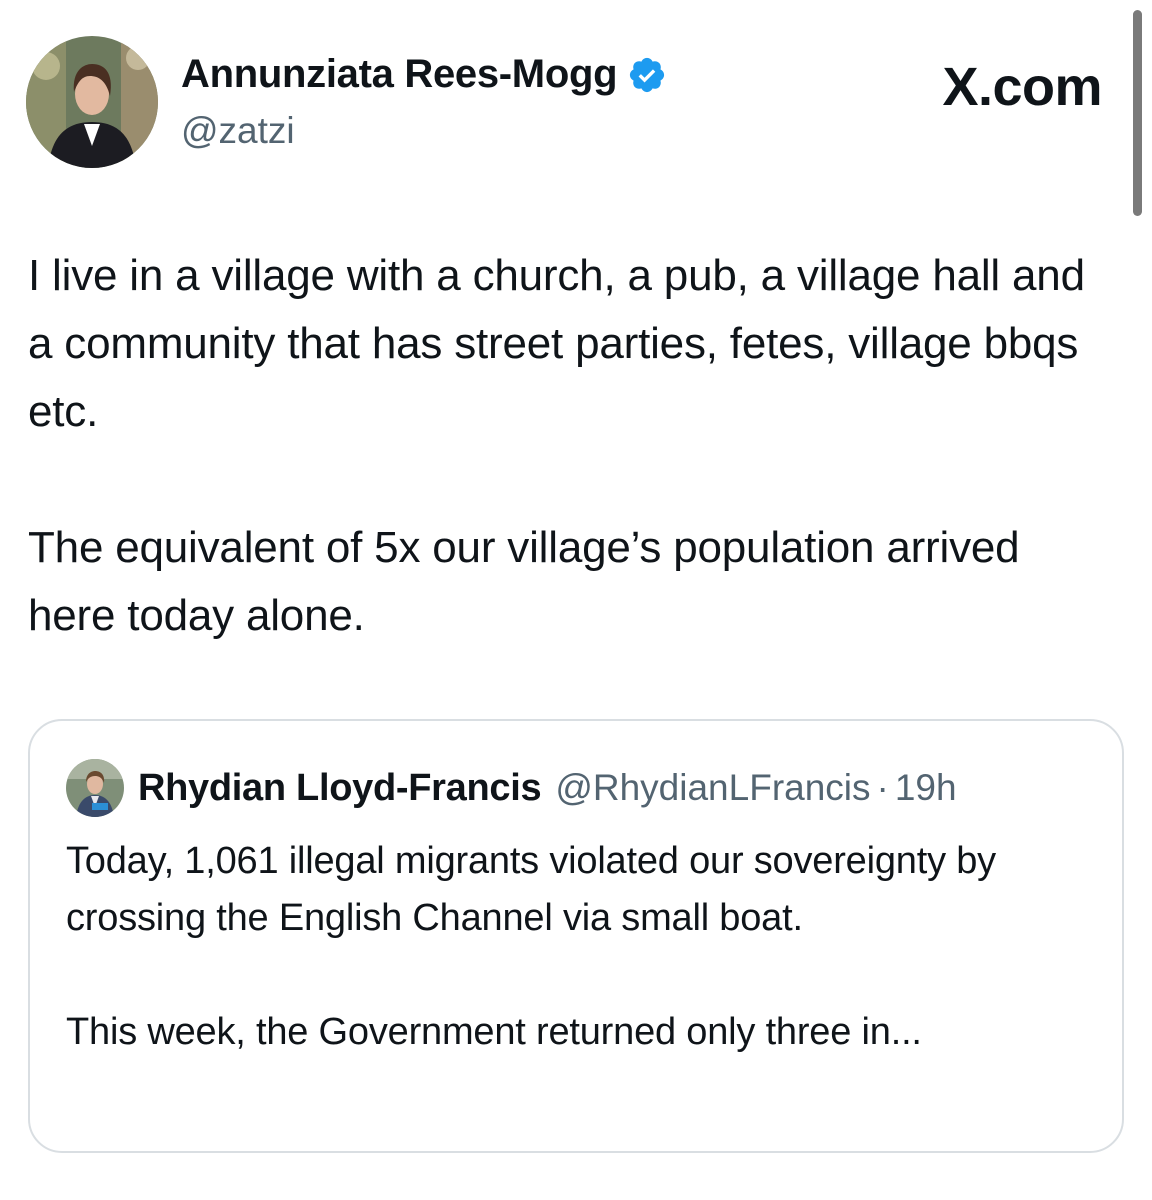 The height and width of the screenshot is (1200, 1152). What do you see at coordinates (712, 788) in the screenshot?
I see `quoted-author-handle: @RhydianLFrancis` at bounding box center [712, 788].